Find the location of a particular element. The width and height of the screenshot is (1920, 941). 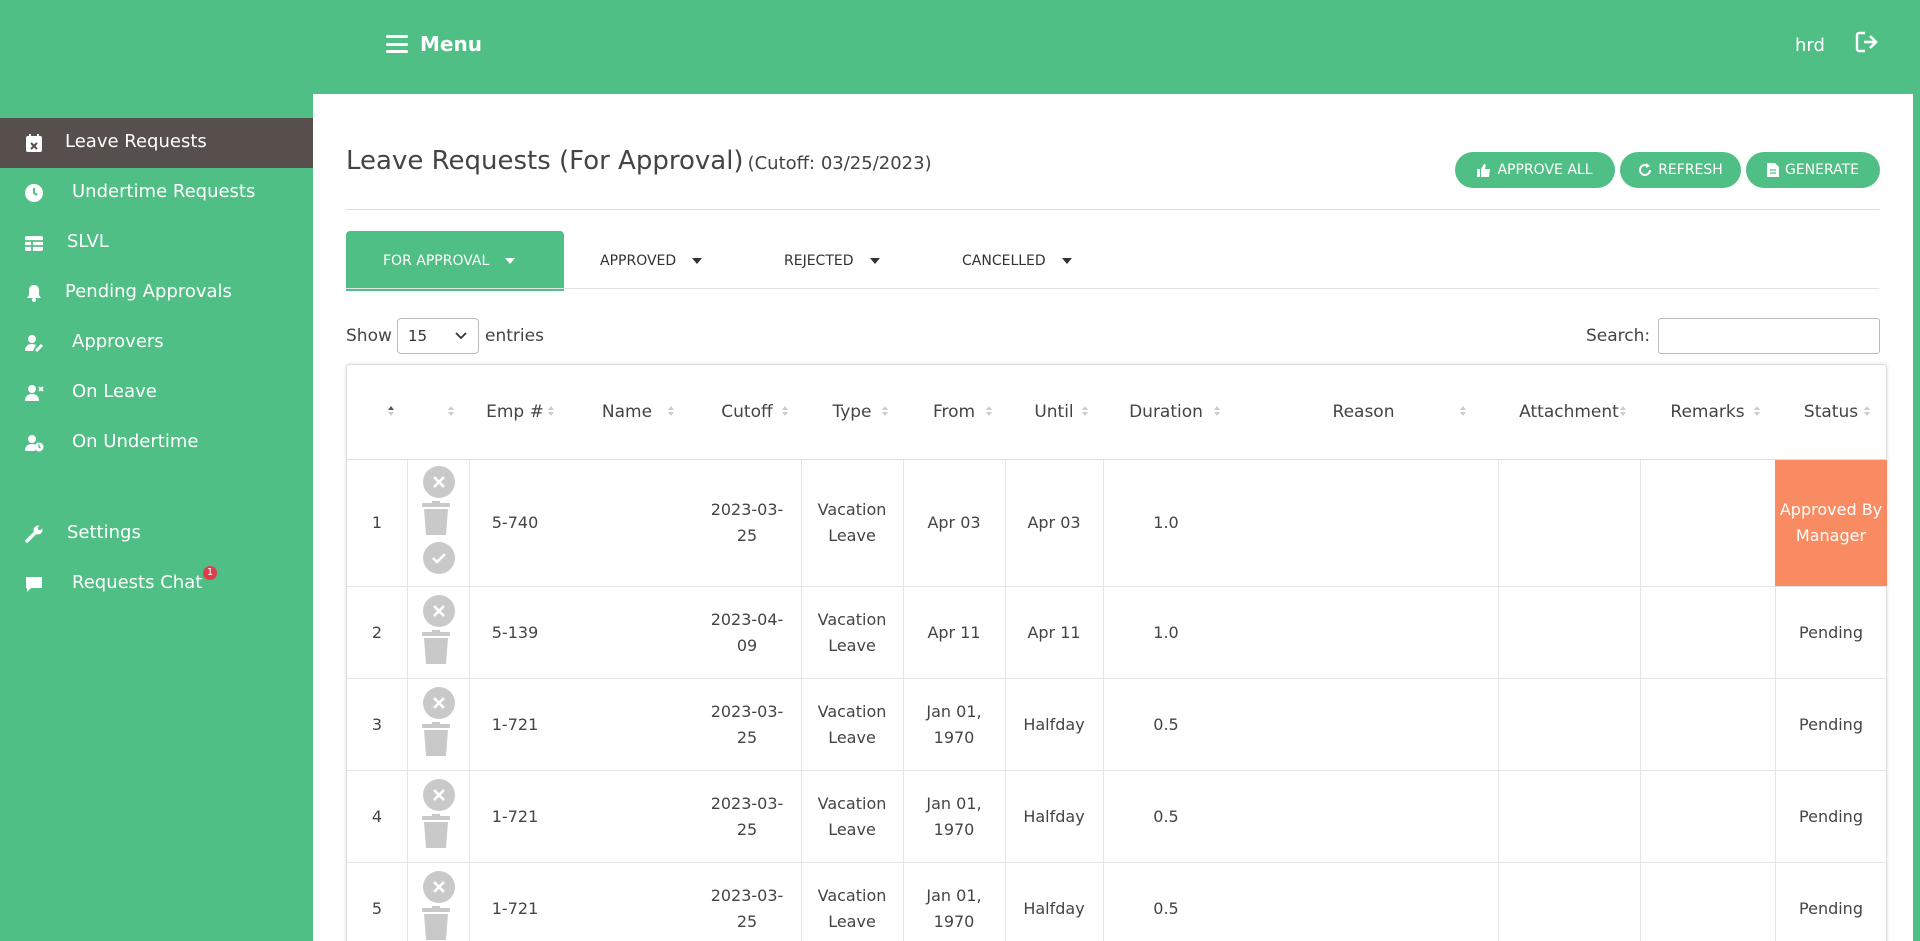

cell-reason is located at coordinates (1363, 816).